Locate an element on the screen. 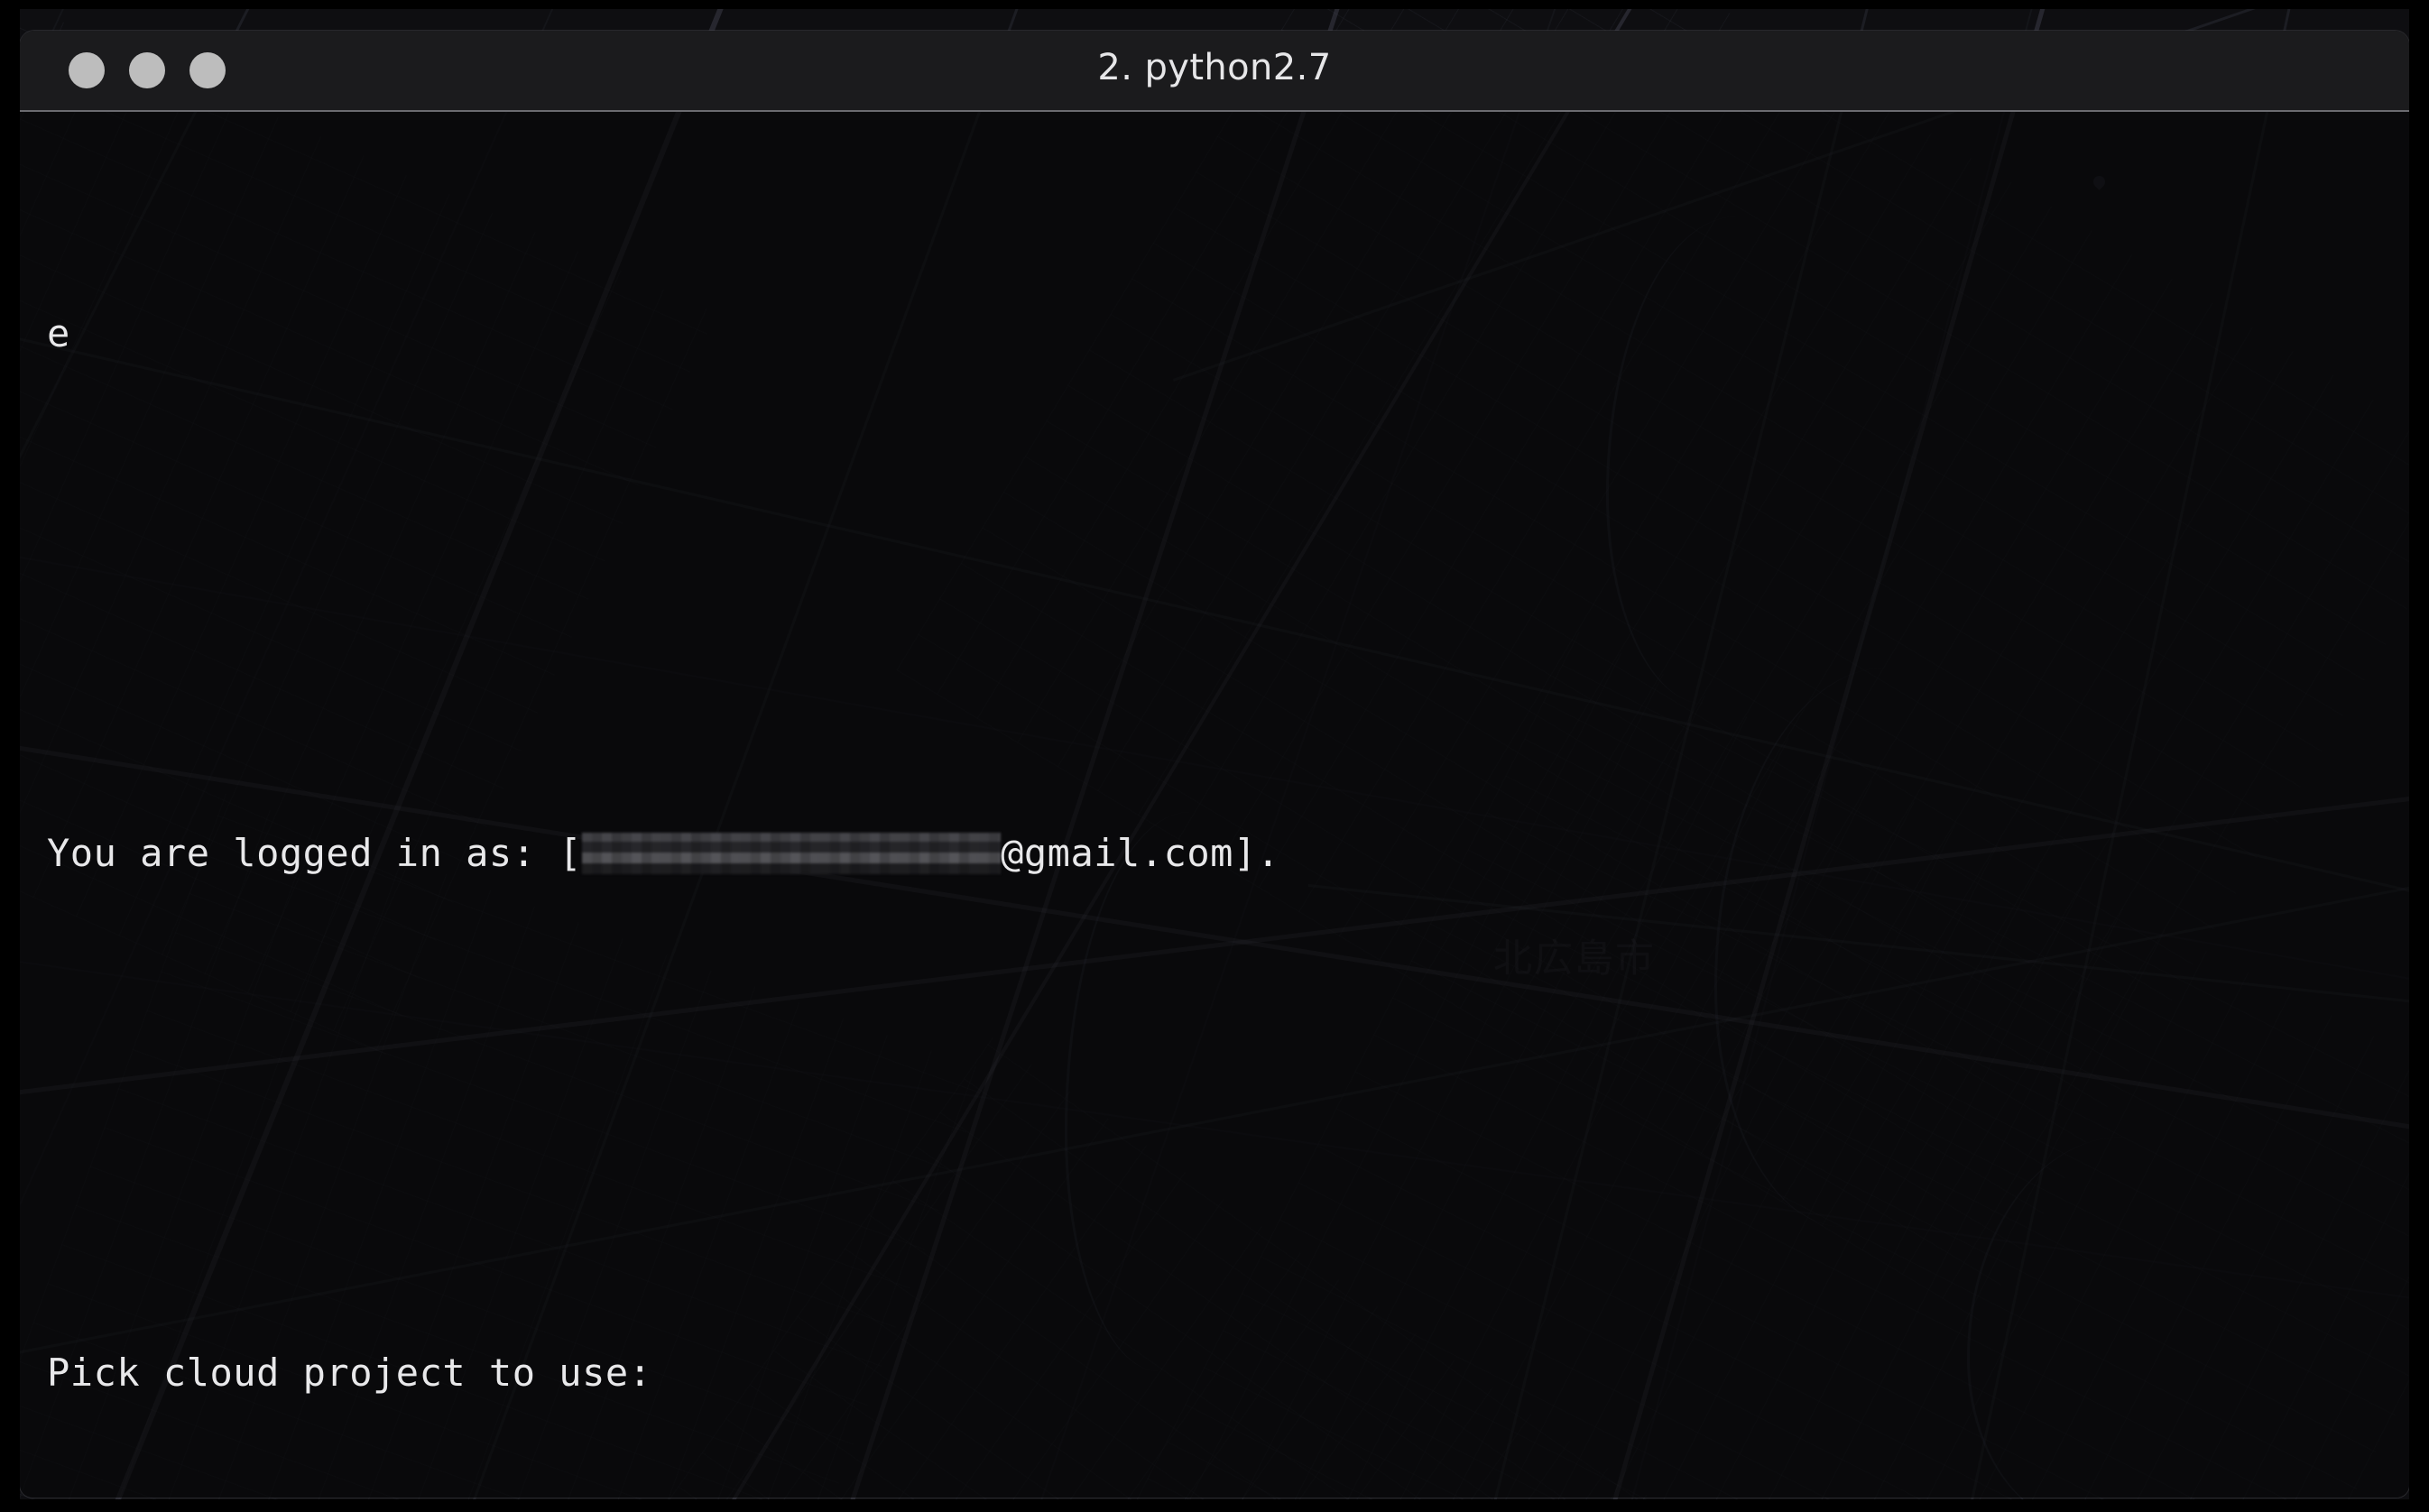 This screenshot has width=2429, height=1512. terminal-line-stray-char: e is located at coordinates (815, 333).